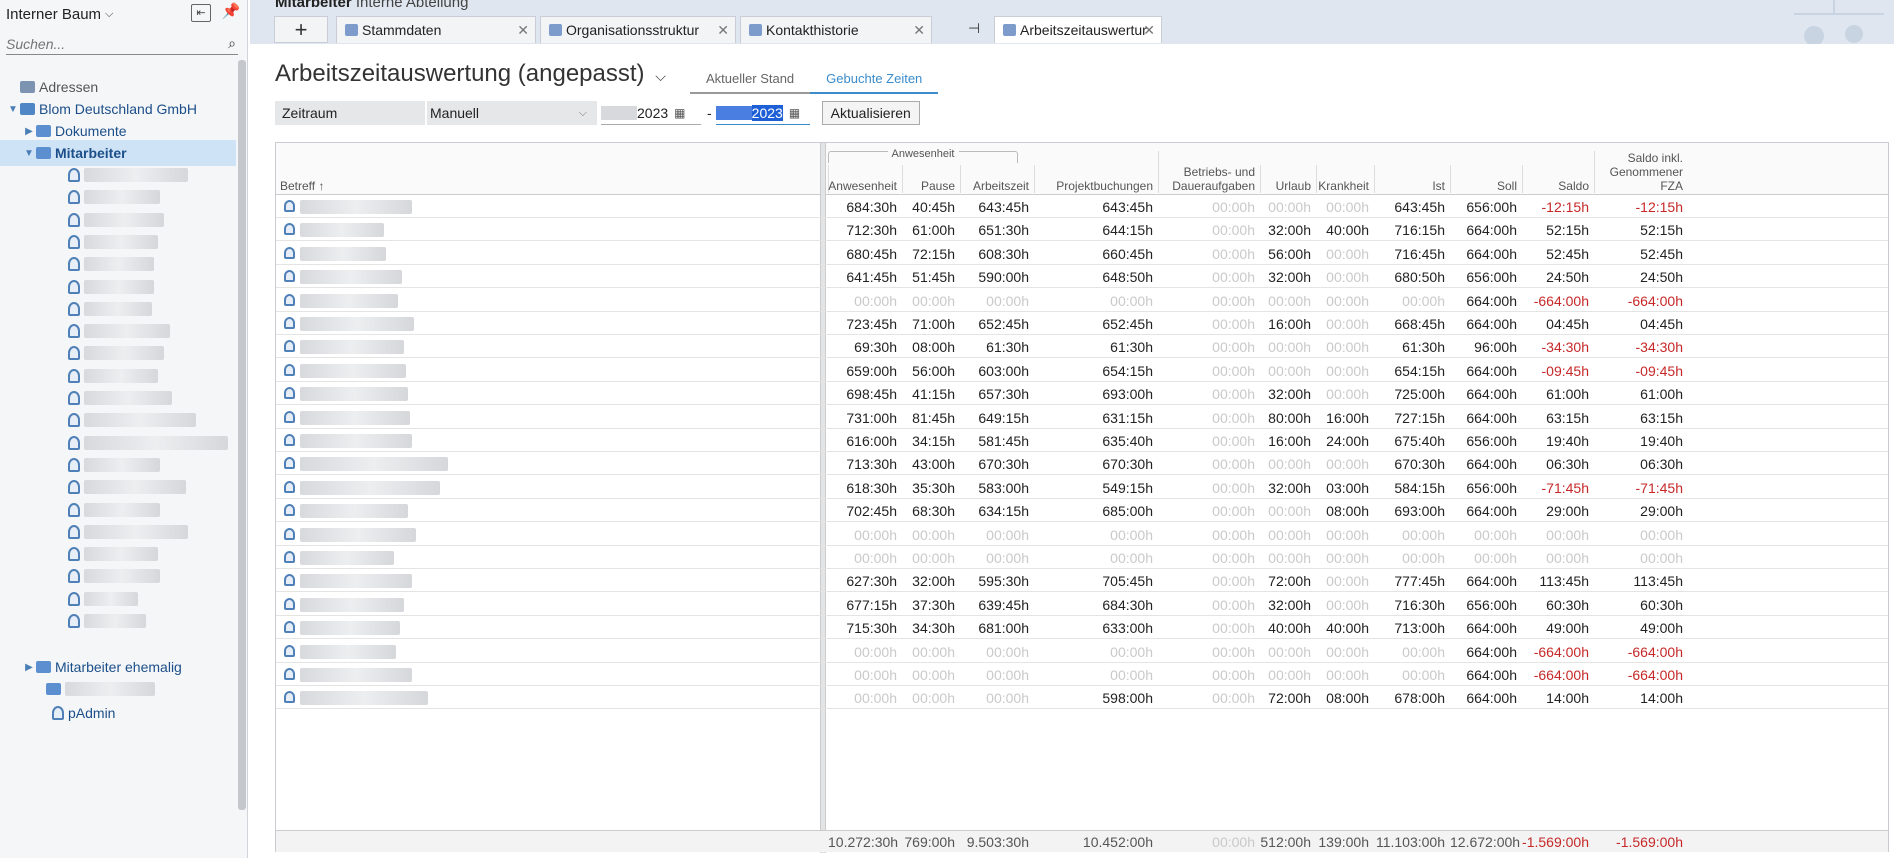 This screenshot has height=858, width=1894. What do you see at coordinates (933, 511) in the screenshot?
I see `table-cell: 68:30h` at bounding box center [933, 511].